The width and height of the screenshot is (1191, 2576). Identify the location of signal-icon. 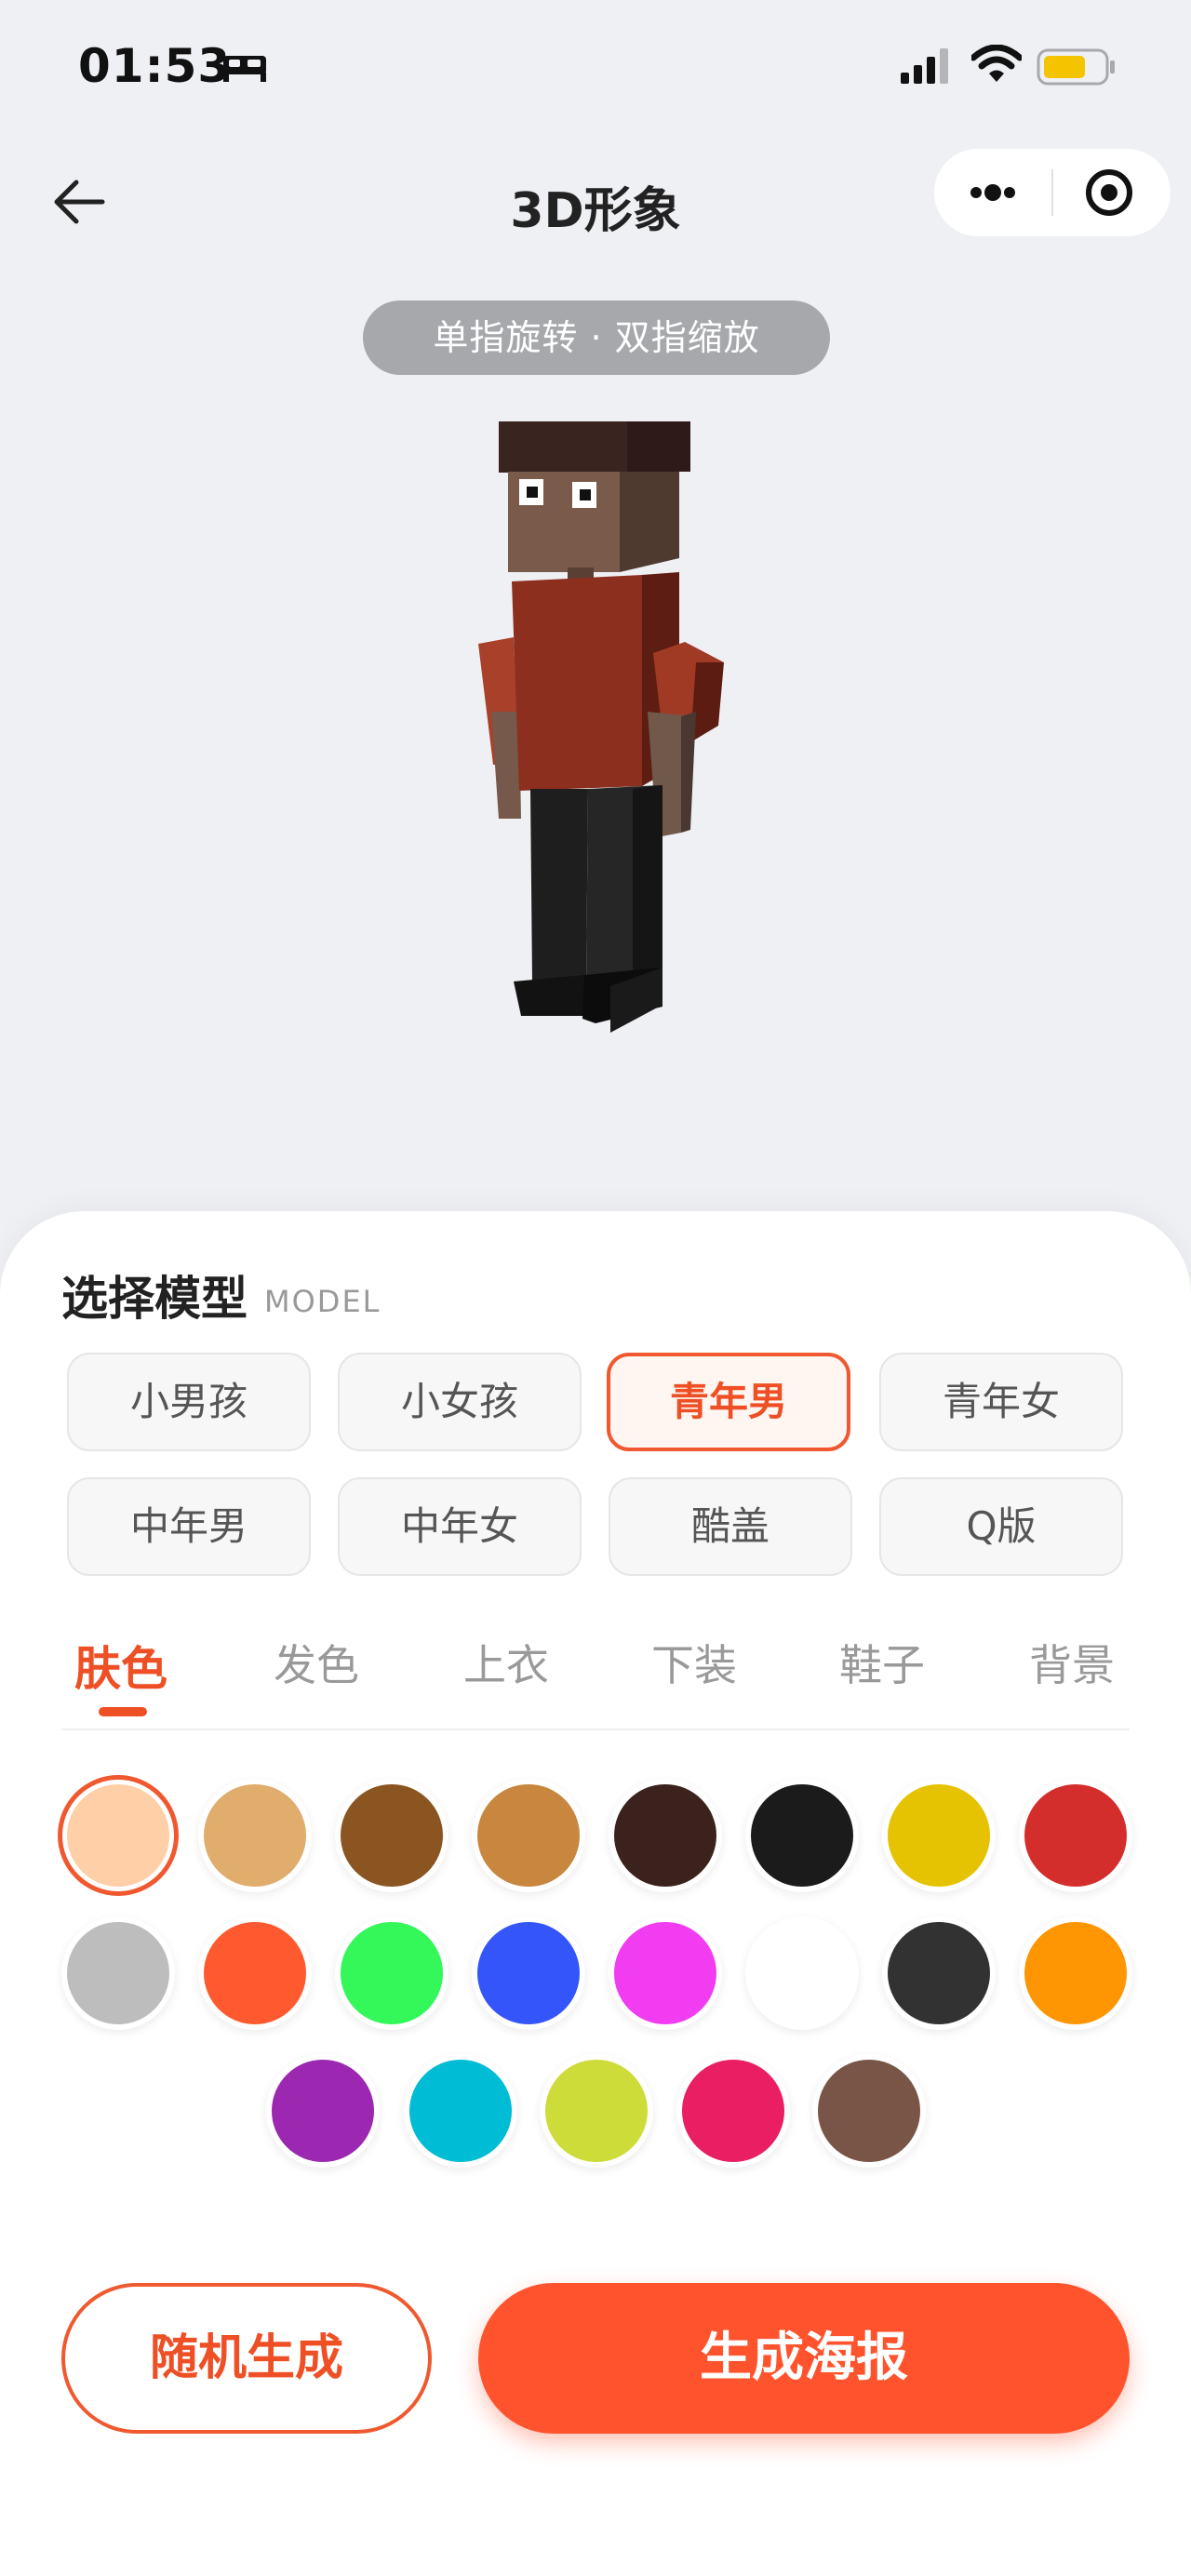
(924, 66).